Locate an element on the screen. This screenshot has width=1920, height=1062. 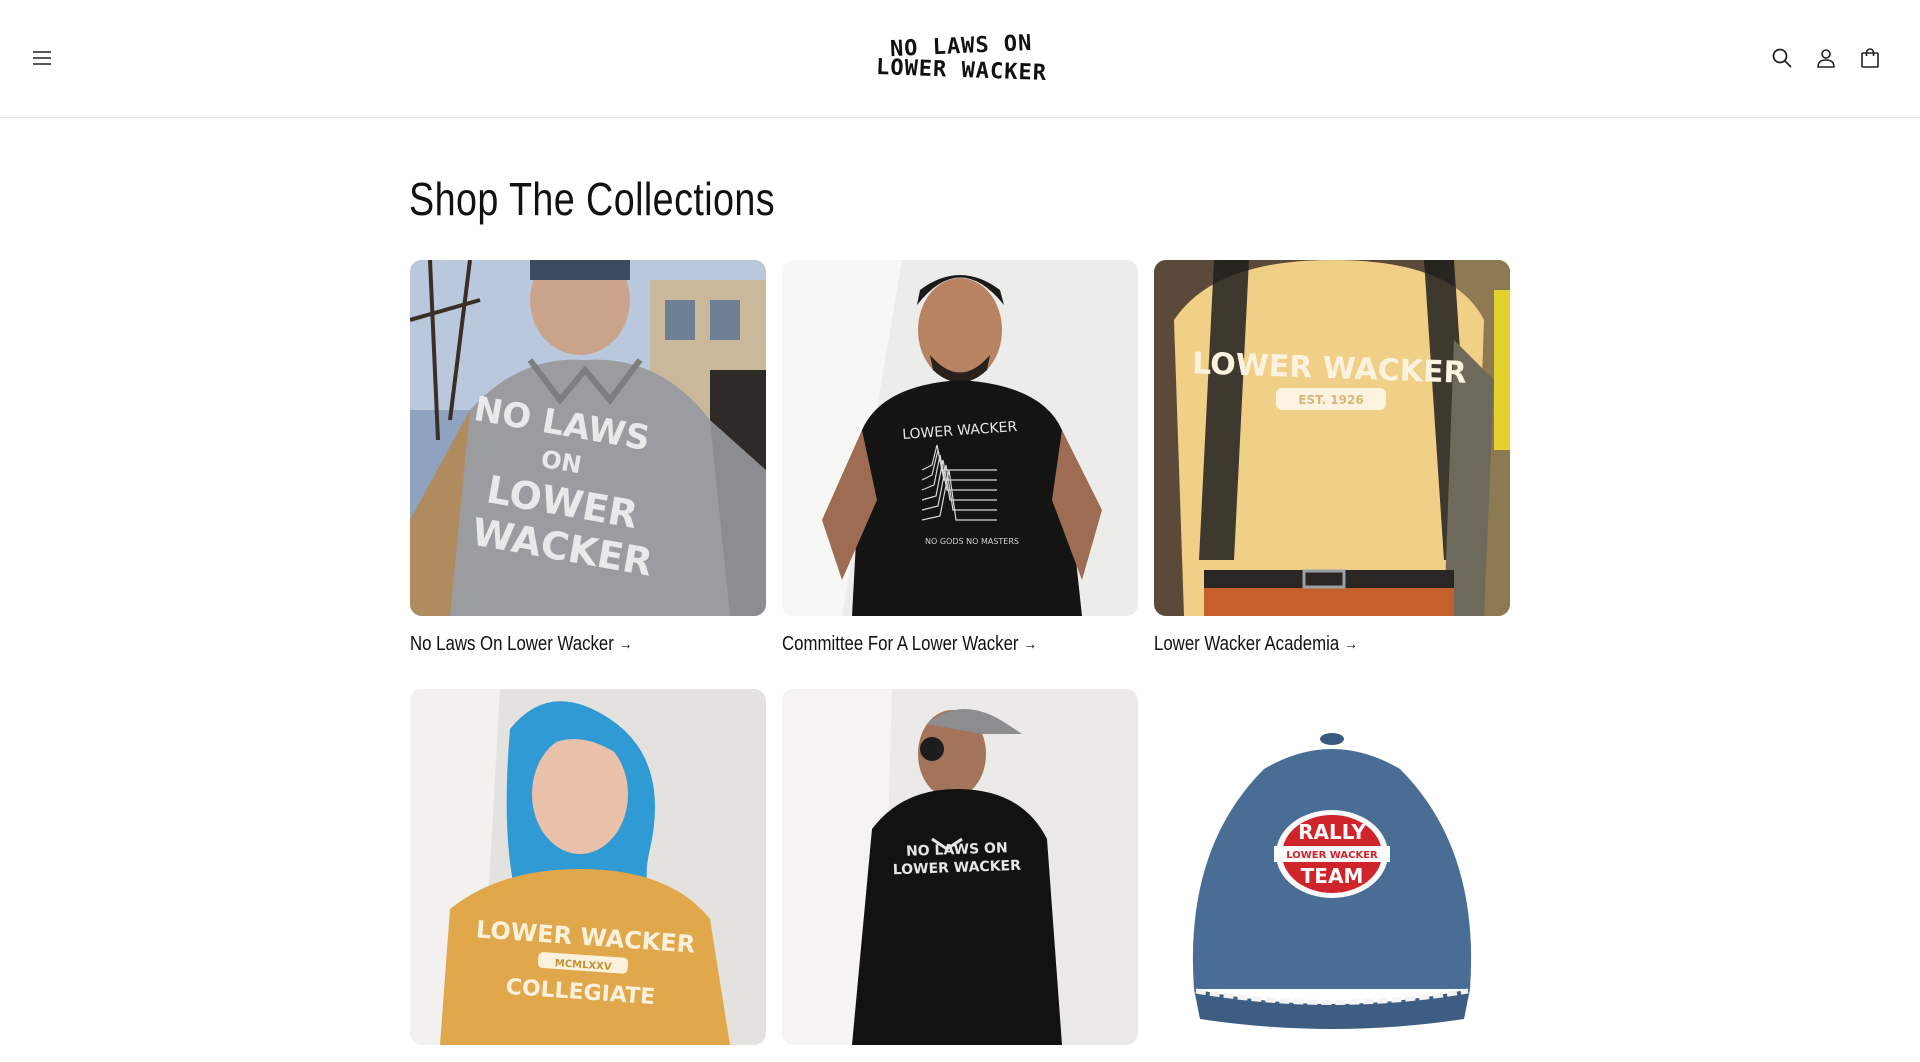
print-line: LOWER WACKER is located at coordinates (1332, 855).